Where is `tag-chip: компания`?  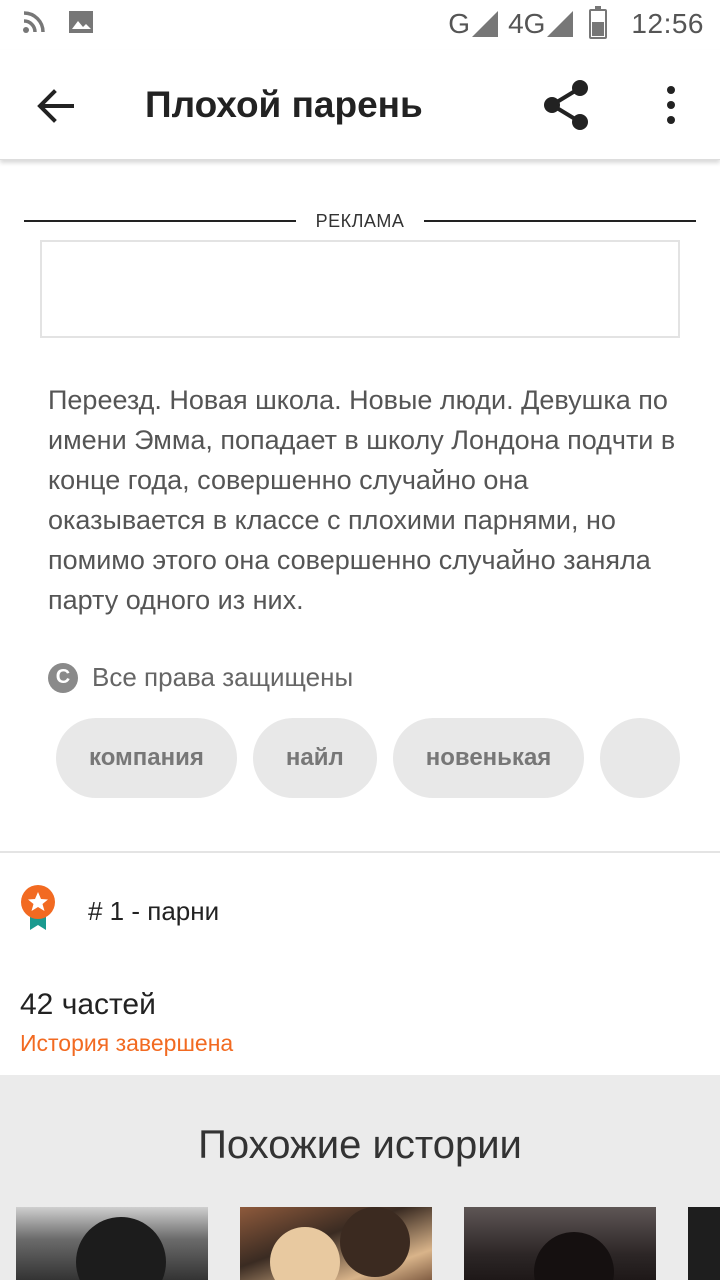 tag-chip: компания is located at coordinates (146, 758).